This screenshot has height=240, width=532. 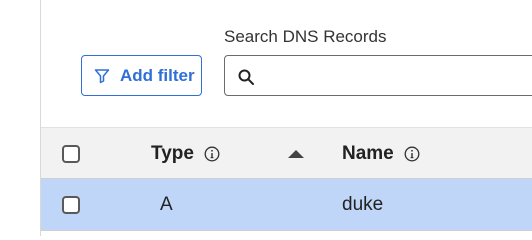 I want to click on record-name-cell: duke, so click(x=363, y=204).